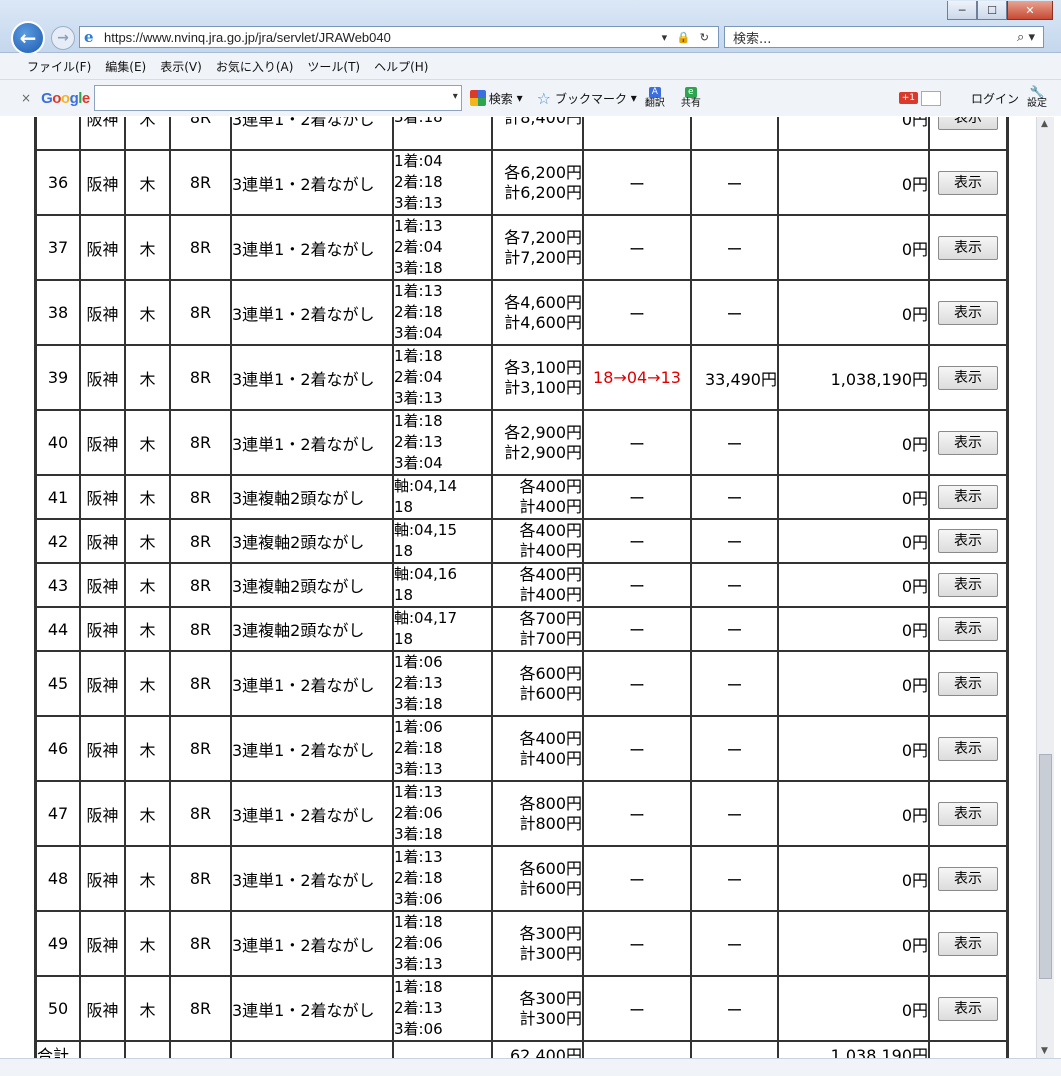 The width and height of the screenshot is (1061, 1076). Describe the element at coordinates (58, 377) in the screenshot. I see `row-number: 39` at that location.